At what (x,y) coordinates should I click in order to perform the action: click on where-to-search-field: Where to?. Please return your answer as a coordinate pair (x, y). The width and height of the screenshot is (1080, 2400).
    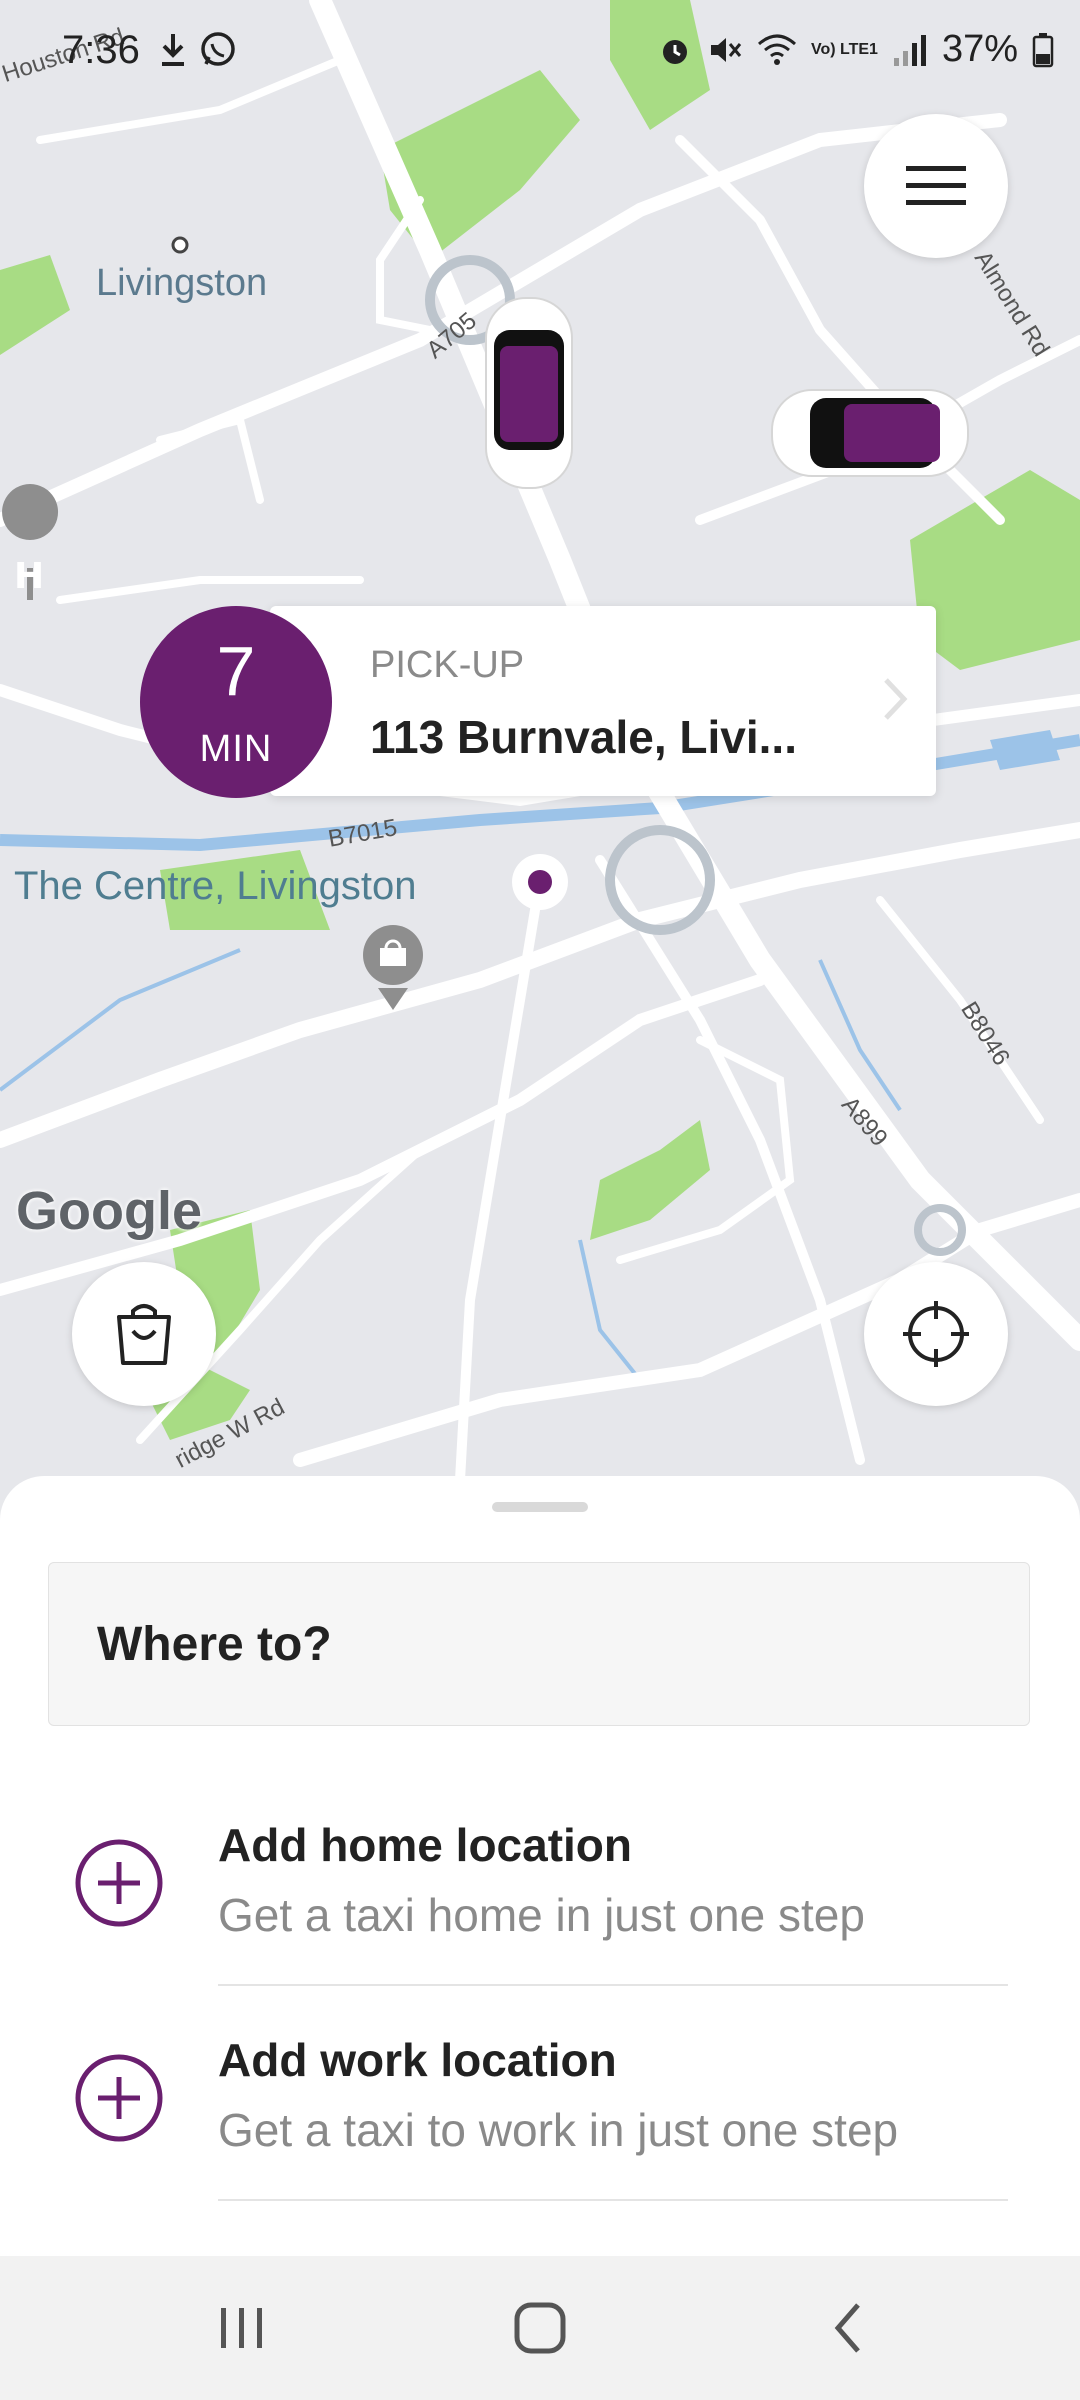
    Looking at the image, I should click on (539, 1644).